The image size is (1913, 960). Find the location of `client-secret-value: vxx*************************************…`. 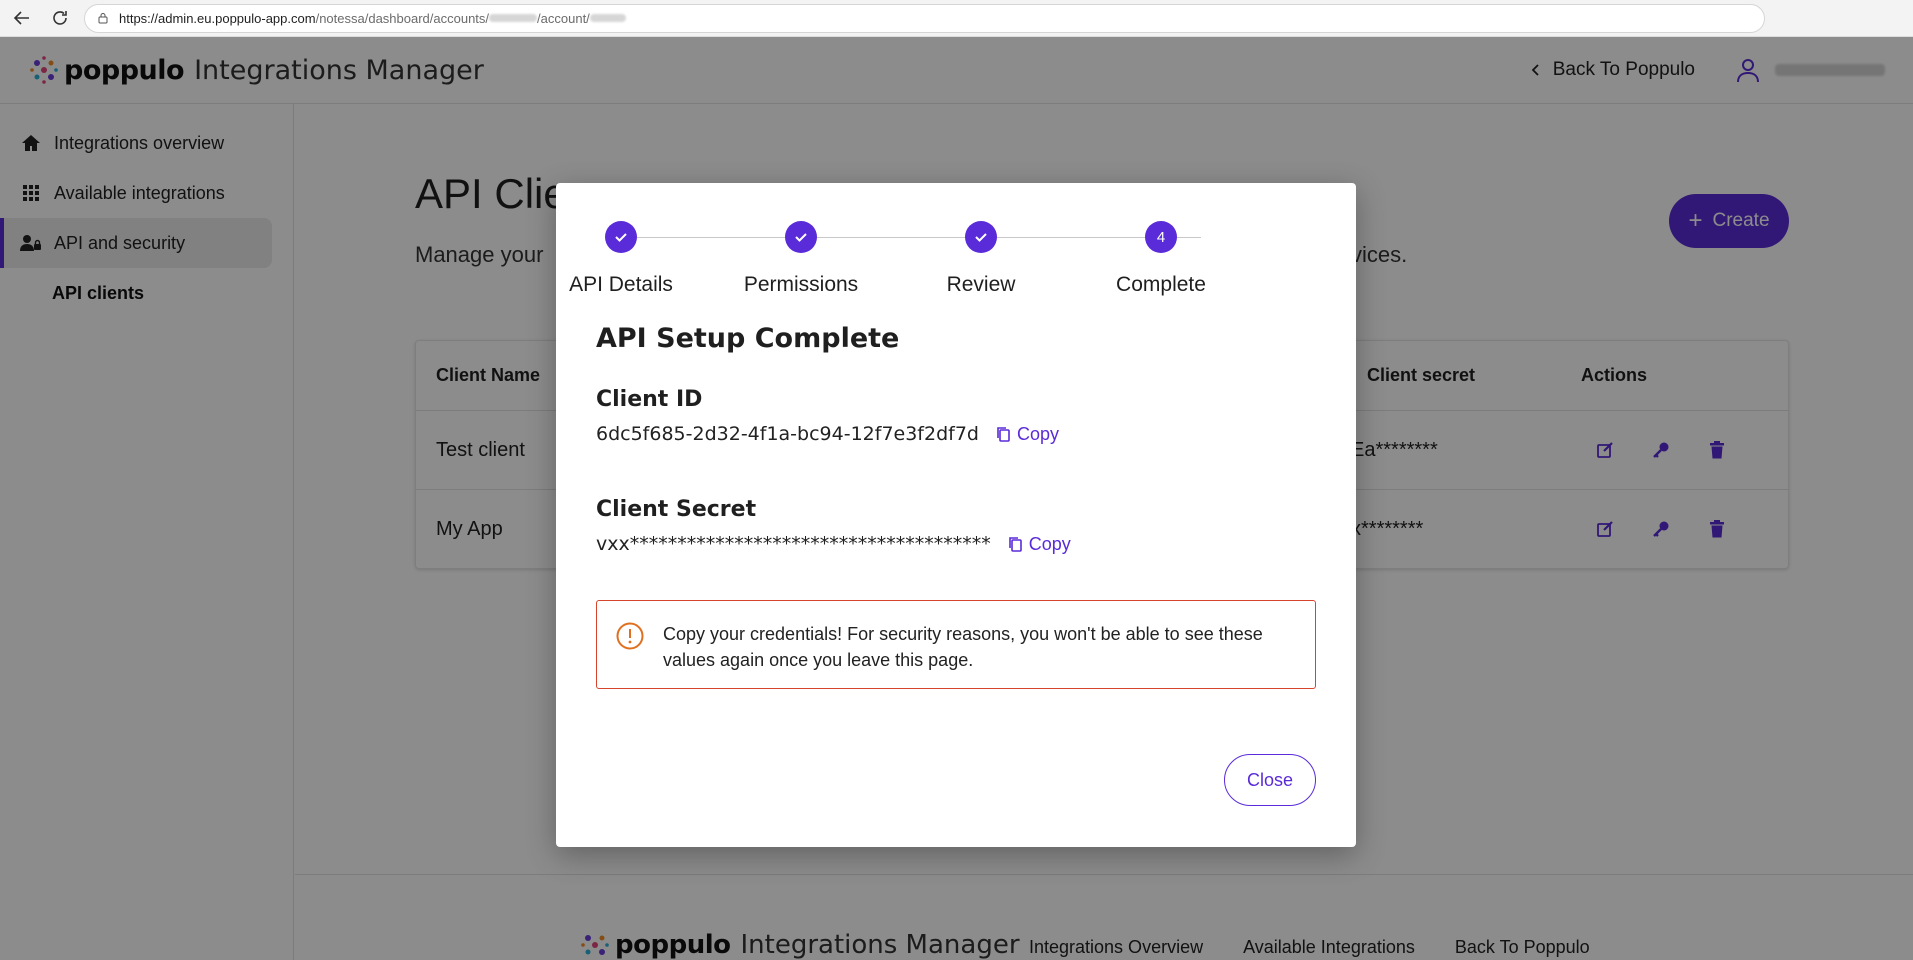

client-secret-value: vxx*************************************… is located at coordinates (793, 544).